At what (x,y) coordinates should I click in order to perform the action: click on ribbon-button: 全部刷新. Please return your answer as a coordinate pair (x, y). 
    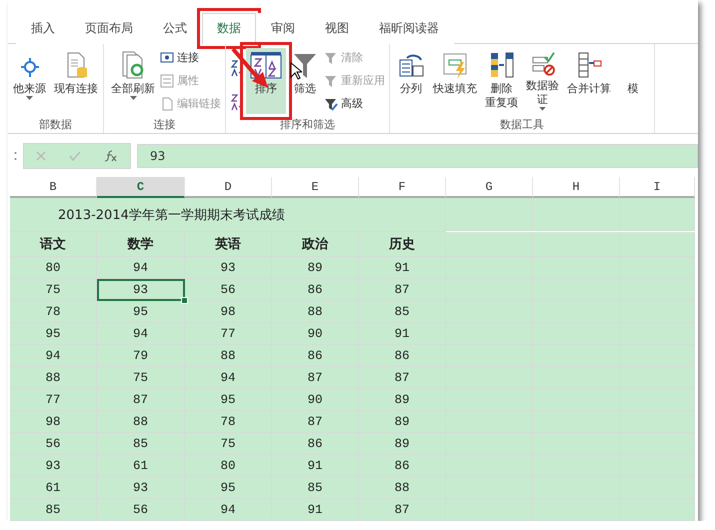
    Looking at the image, I should click on (133, 81).